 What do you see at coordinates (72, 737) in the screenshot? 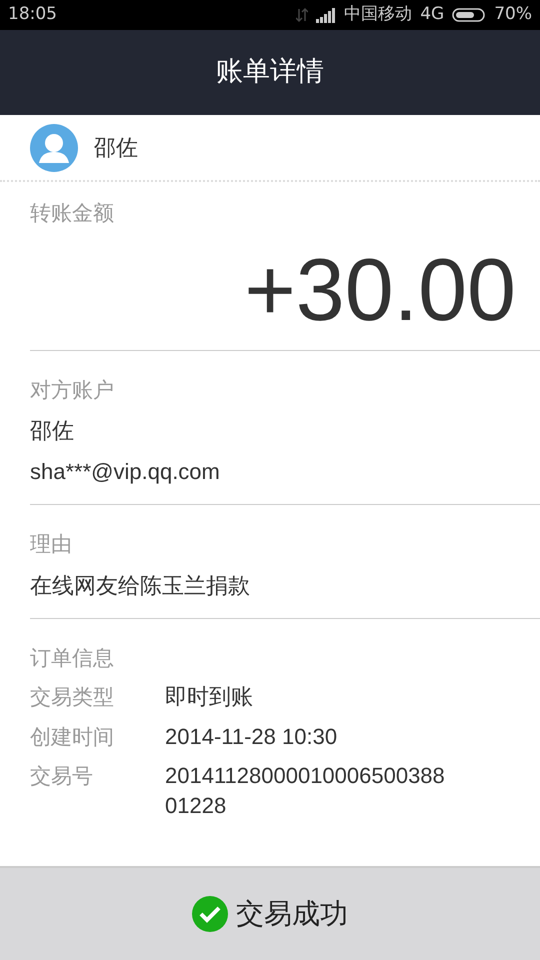
I see `field-label: 创建时间` at bounding box center [72, 737].